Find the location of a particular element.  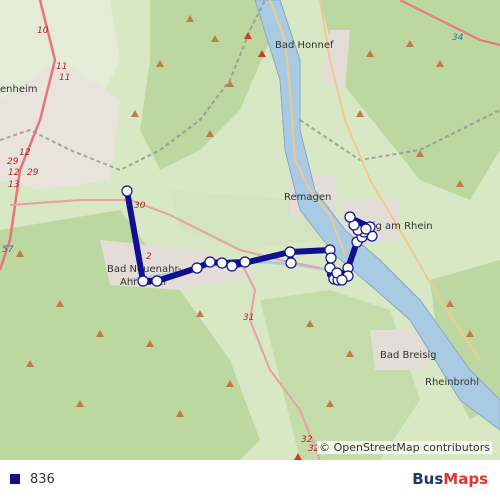

brand-part-maps: Maps is located at coordinates (465, 479).